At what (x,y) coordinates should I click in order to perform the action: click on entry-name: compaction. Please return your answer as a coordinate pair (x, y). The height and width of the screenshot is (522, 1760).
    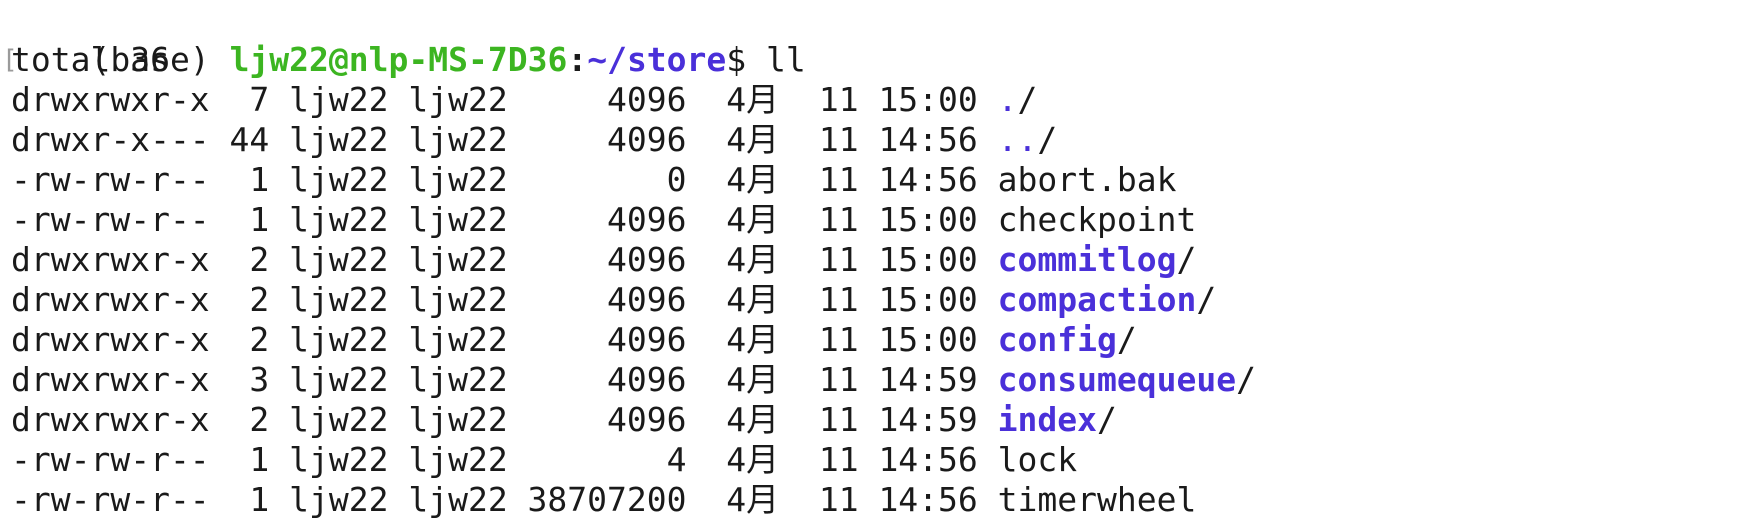
    Looking at the image, I should click on (1097, 299).